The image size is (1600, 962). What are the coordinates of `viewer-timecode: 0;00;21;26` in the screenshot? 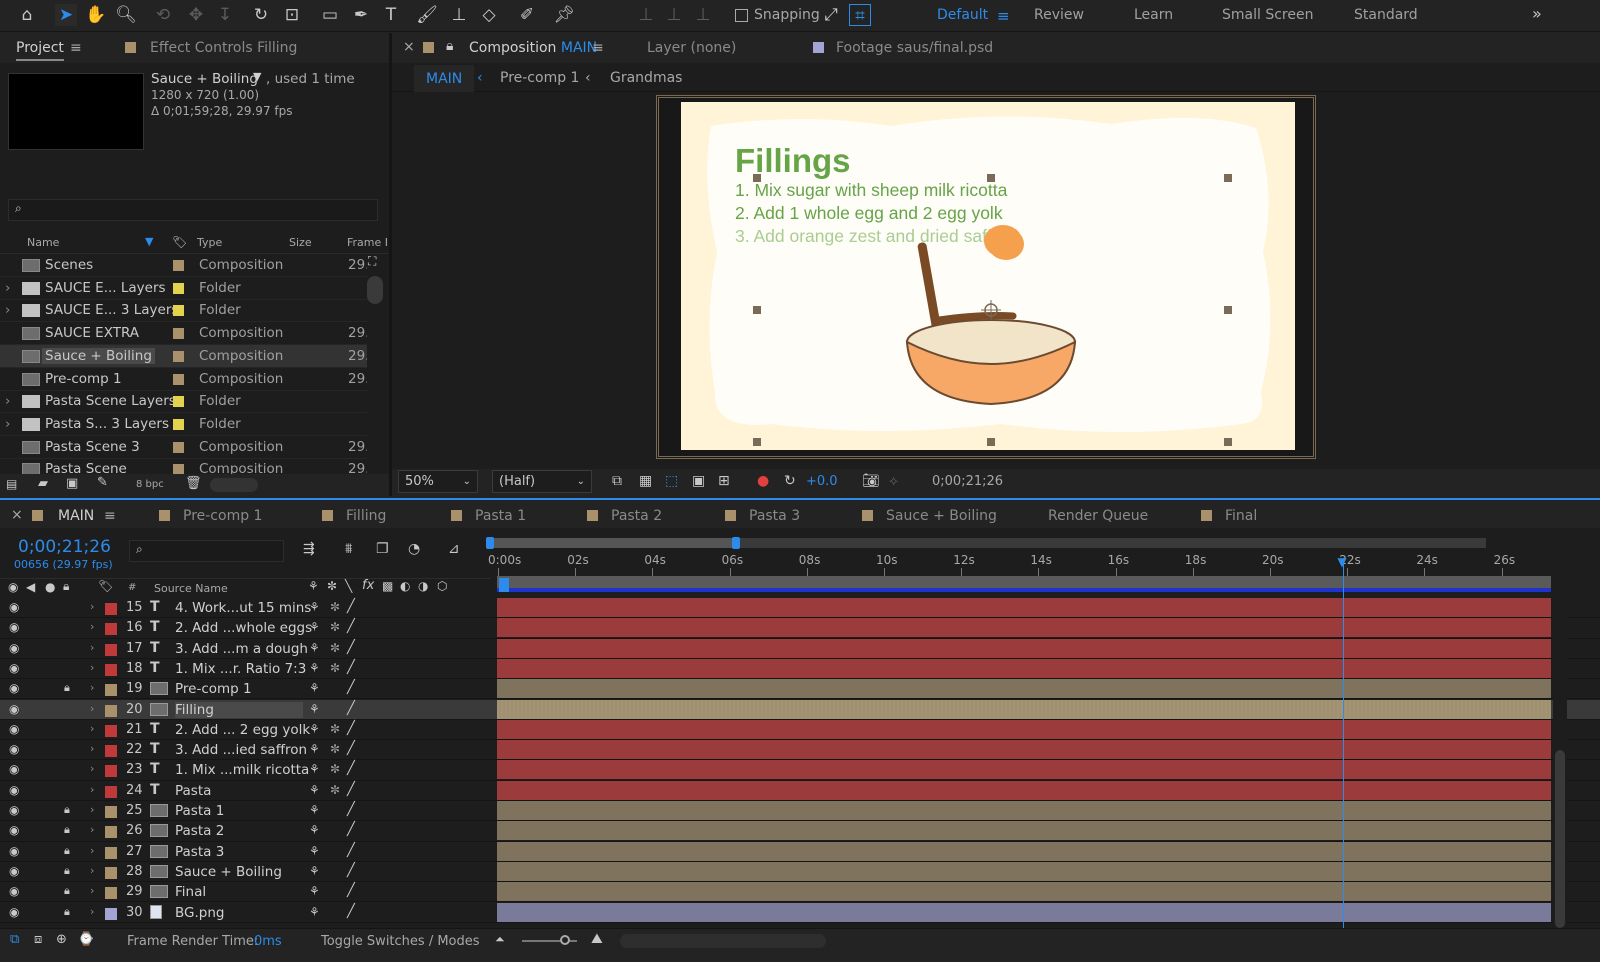 It's located at (967, 481).